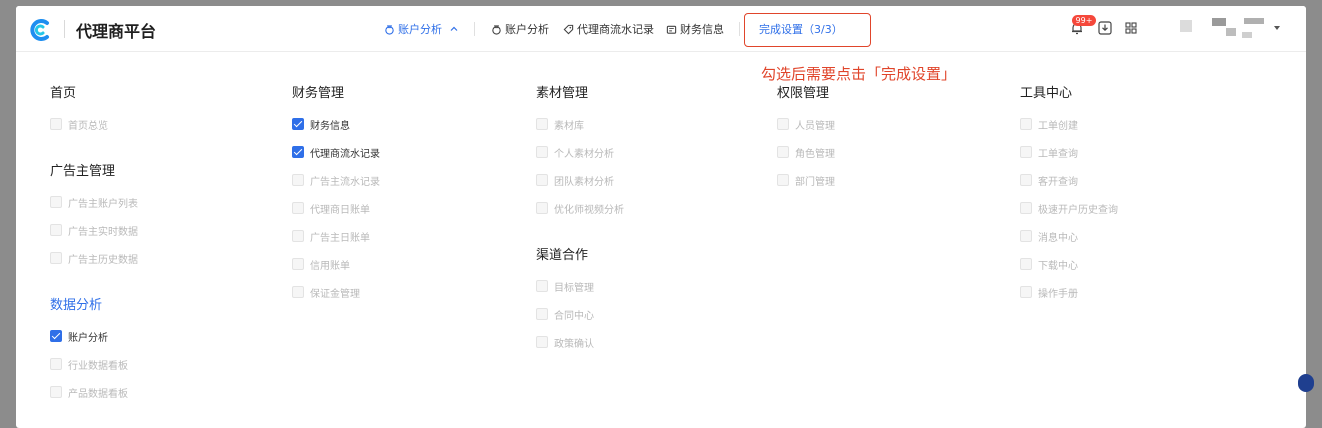 The image size is (1322, 428). What do you see at coordinates (1084, 20) in the screenshot?
I see `notification-badge: 99+` at bounding box center [1084, 20].